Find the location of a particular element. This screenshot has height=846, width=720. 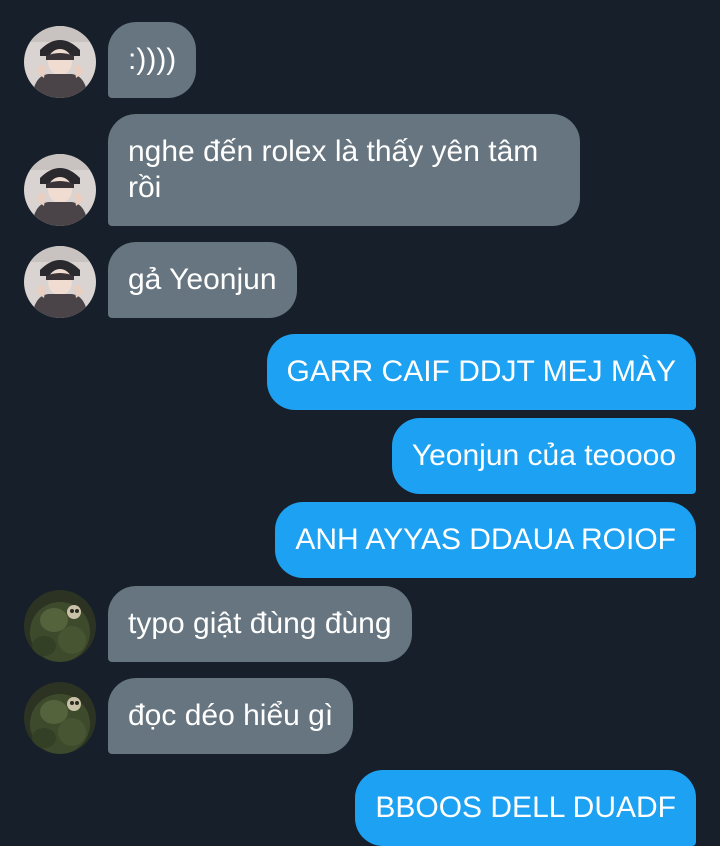

message-text: BBOOS DELL DUADF is located at coordinates (525, 807).